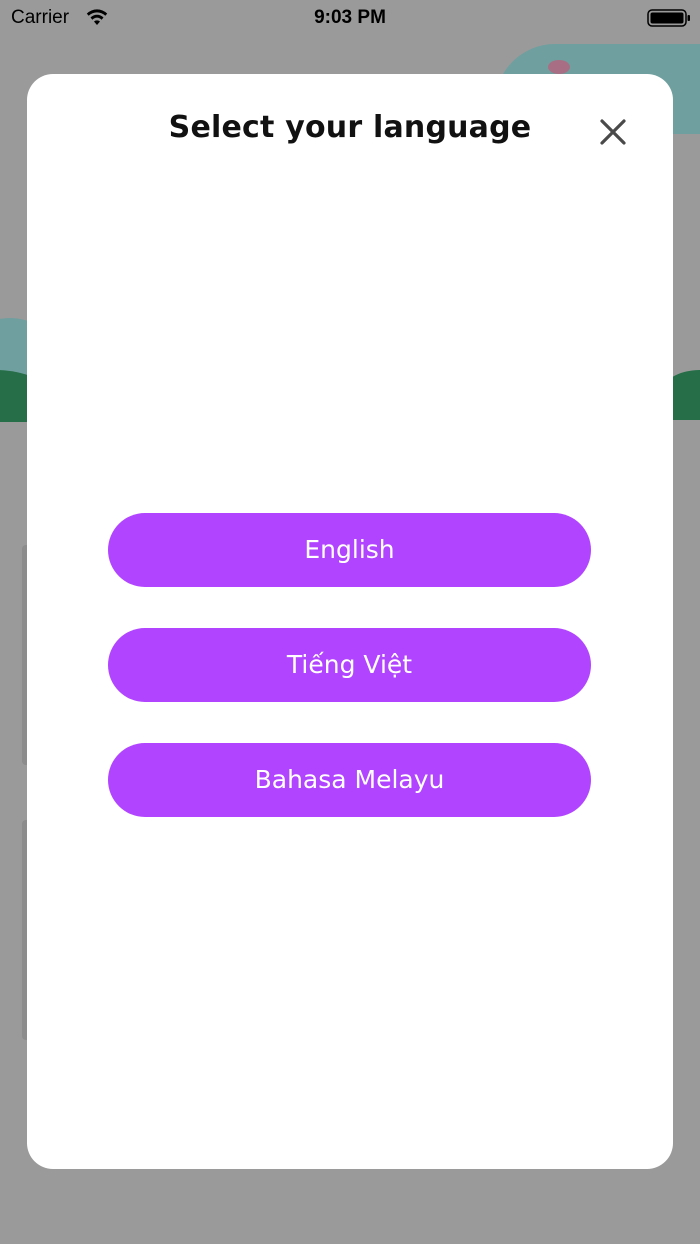 Image resolution: width=700 pixels, height=1244 pixels. I want to click on background-decoration, so click(559, 67).